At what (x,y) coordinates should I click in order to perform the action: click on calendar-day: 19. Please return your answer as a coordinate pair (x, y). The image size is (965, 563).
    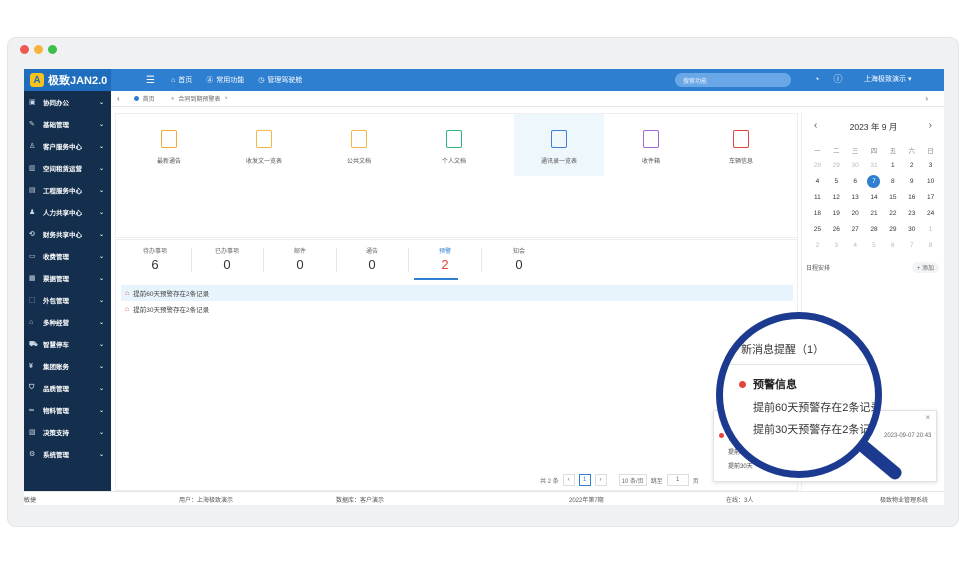
    Looking at the image, I should click on (836, 213).